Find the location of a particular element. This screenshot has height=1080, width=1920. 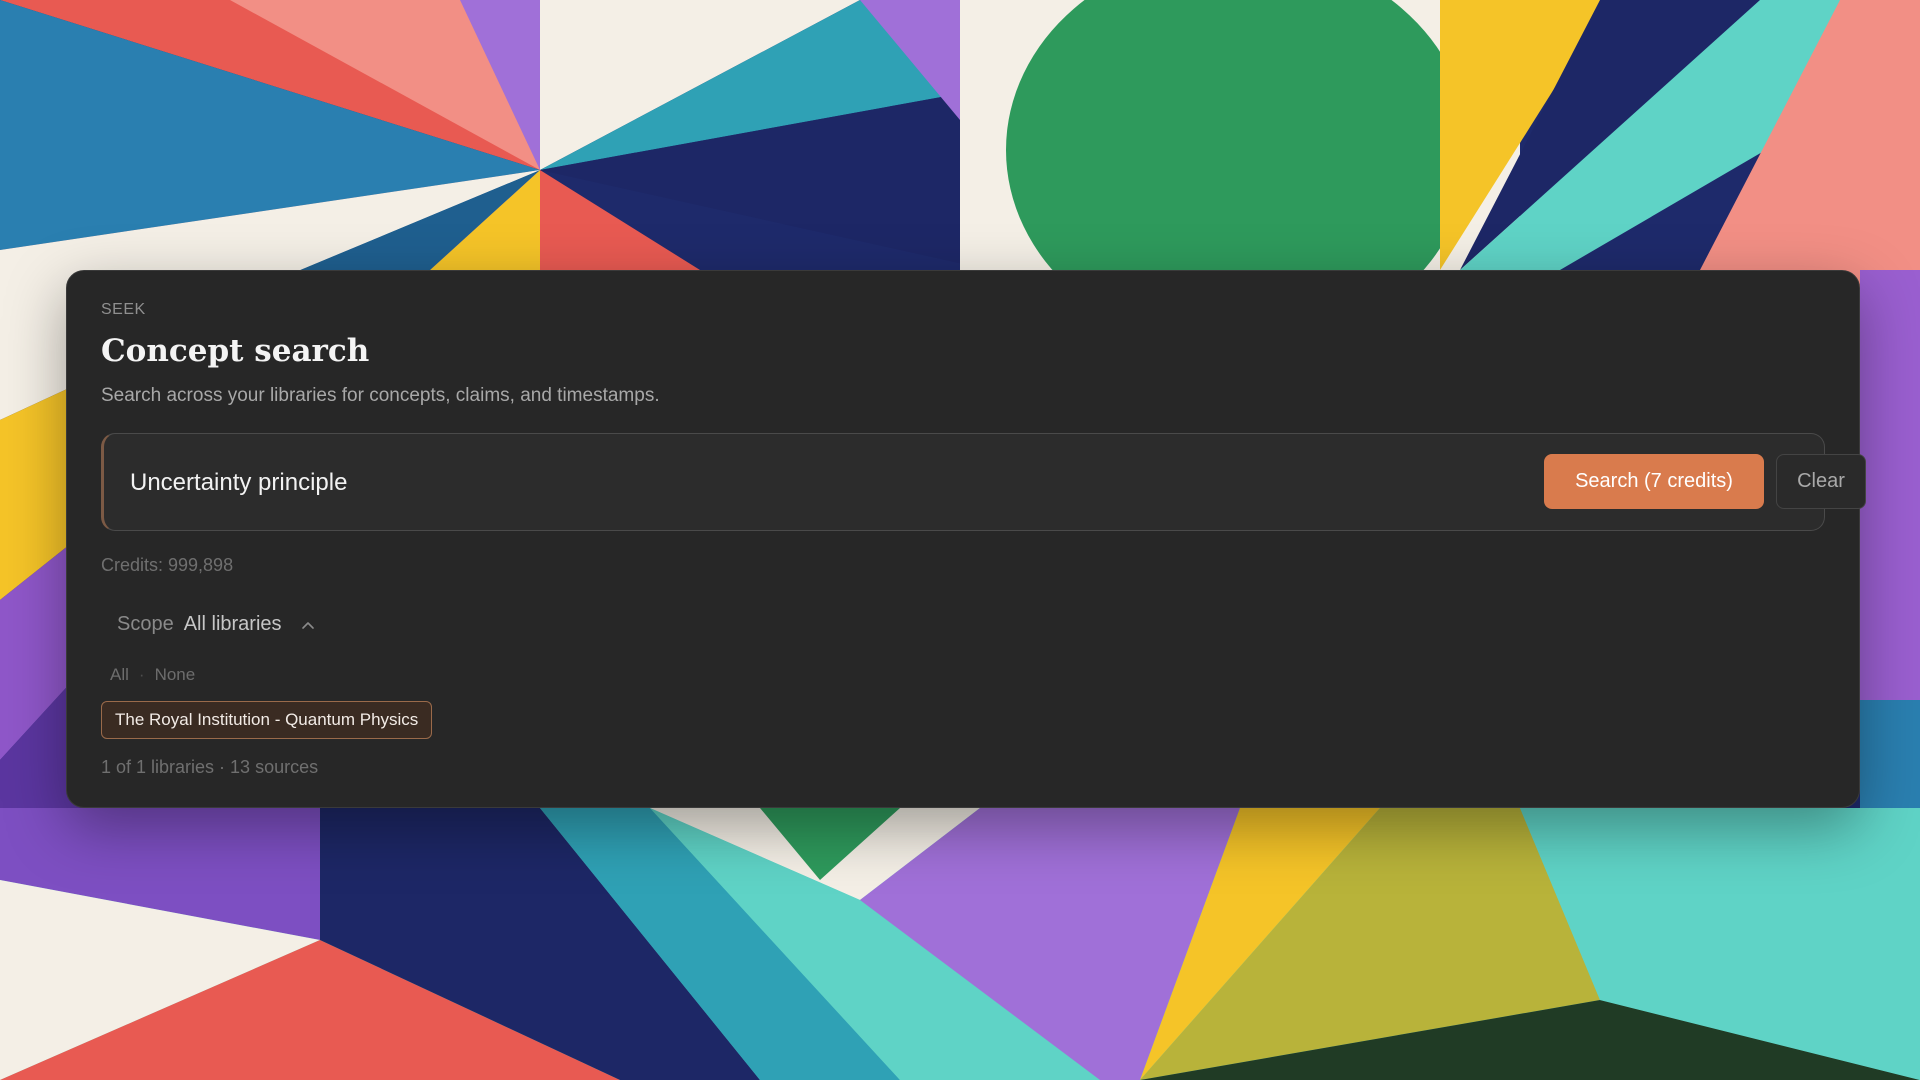

credits-balance: Credits: 999,898 is located at coordinates (167, 565).